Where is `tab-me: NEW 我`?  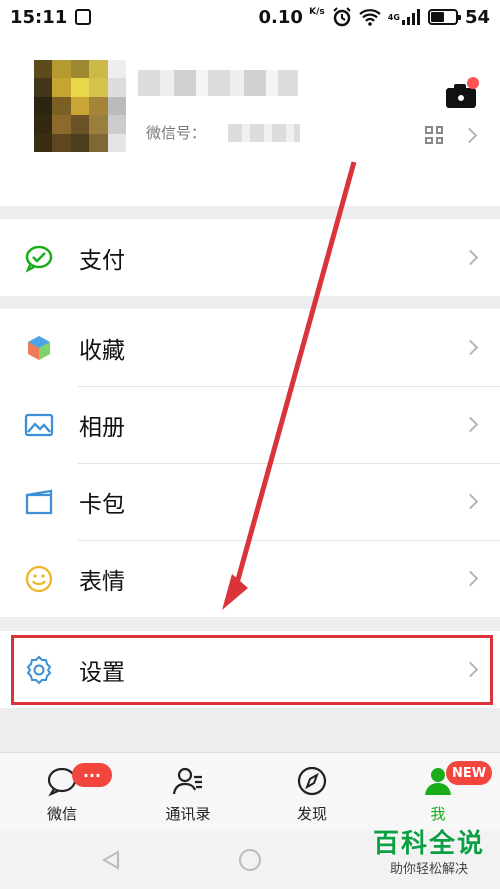
tab-me: NEW 我 is located at coordinates (440, 792).